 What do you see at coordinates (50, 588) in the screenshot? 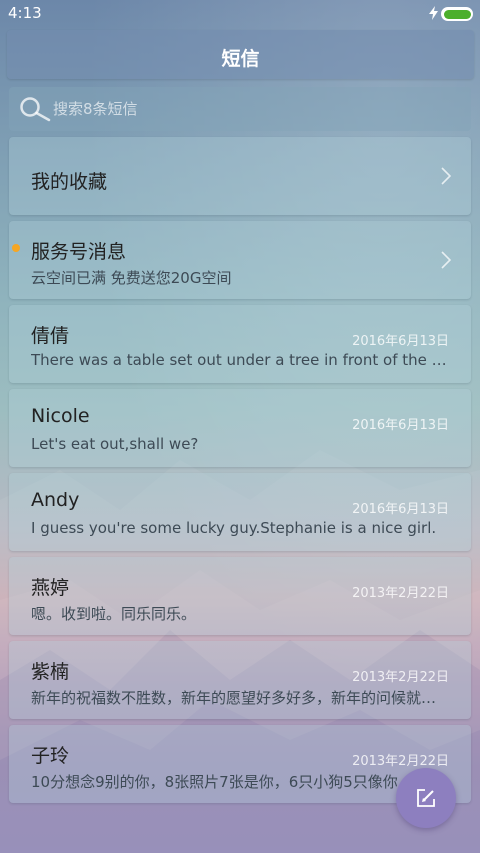
I see `conversation-title: 燕婷` at bounding box center [50, 588].